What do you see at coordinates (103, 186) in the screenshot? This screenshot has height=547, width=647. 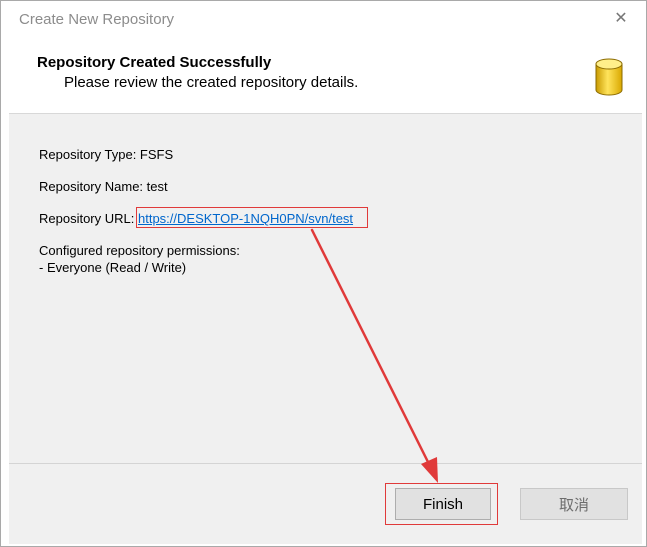 I see `repository-name: Repository Name: test` at bounding box center [103, 186].